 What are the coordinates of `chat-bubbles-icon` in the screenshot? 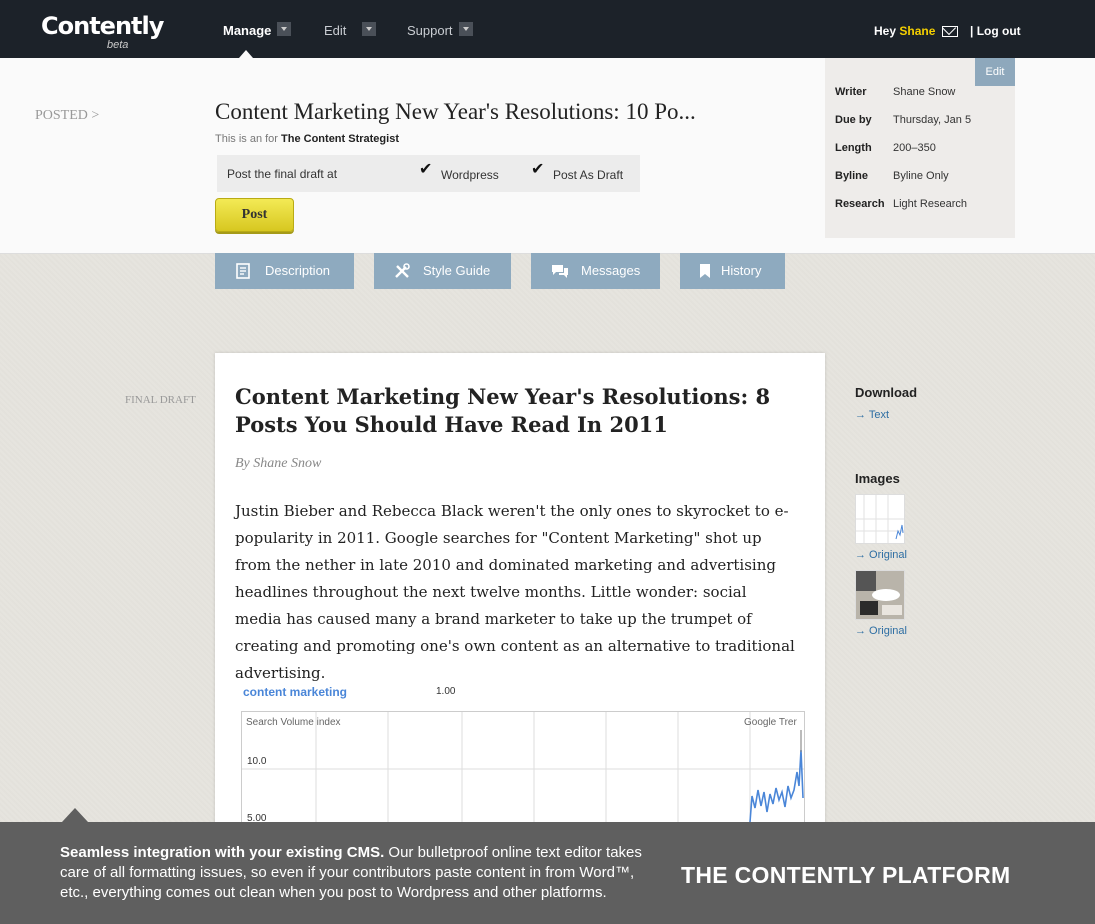 It's located at (560, 271).